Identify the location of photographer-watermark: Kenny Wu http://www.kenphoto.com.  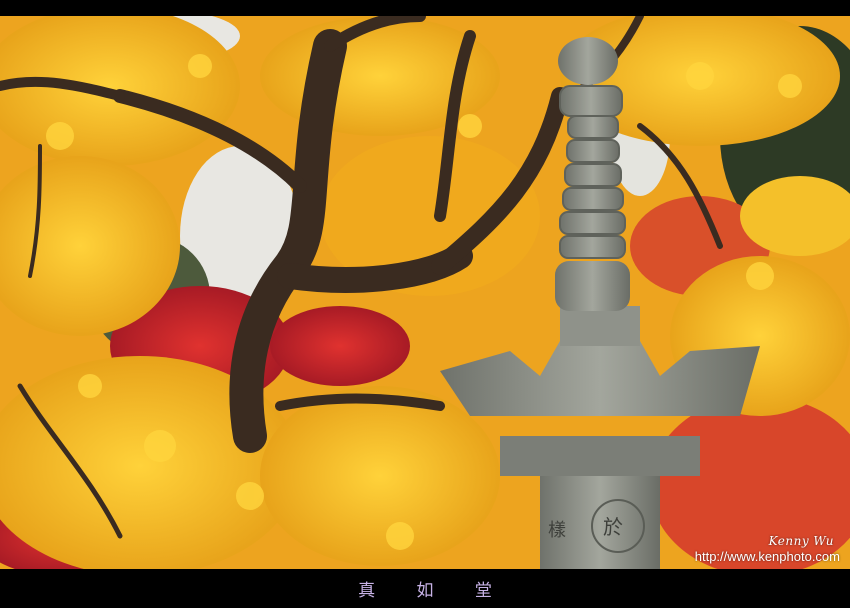
(767, 549).